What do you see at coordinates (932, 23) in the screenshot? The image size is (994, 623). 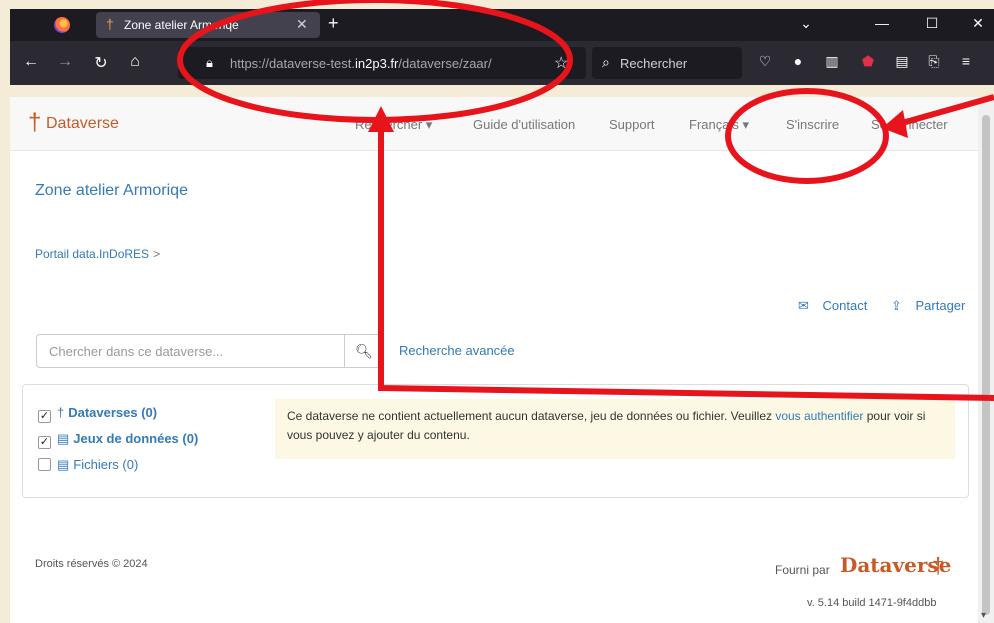 I see `maximize-icon: ☐` at bounding box center [932, 23].